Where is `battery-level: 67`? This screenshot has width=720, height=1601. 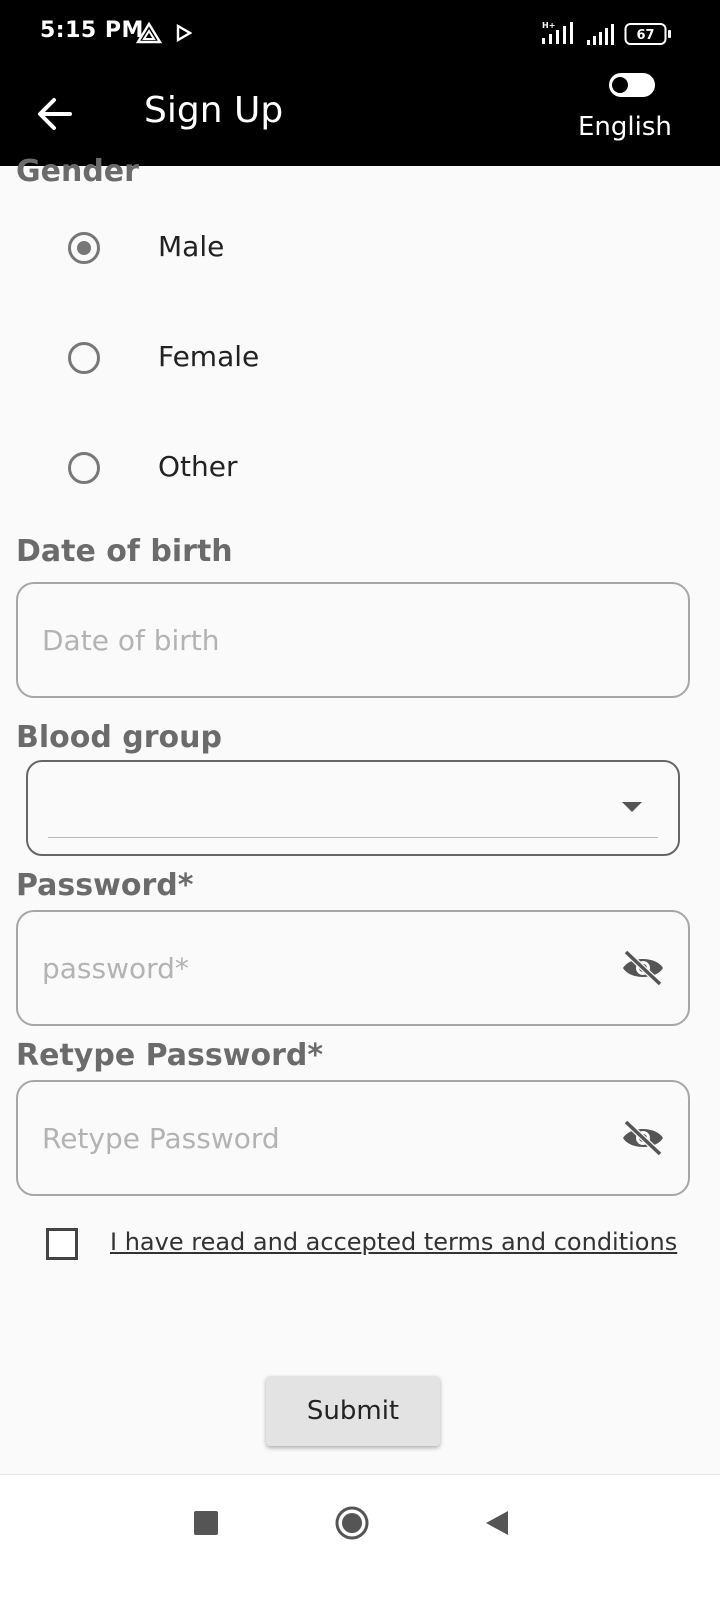 battery-level: 67 is located at coordinates (645, 35).